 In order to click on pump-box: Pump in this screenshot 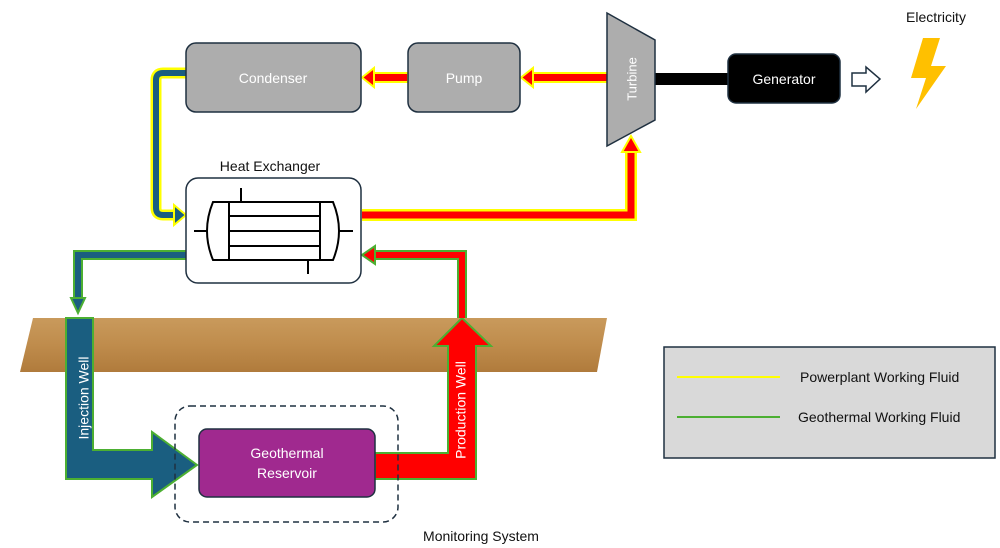, I will do `click(464, 77)`.